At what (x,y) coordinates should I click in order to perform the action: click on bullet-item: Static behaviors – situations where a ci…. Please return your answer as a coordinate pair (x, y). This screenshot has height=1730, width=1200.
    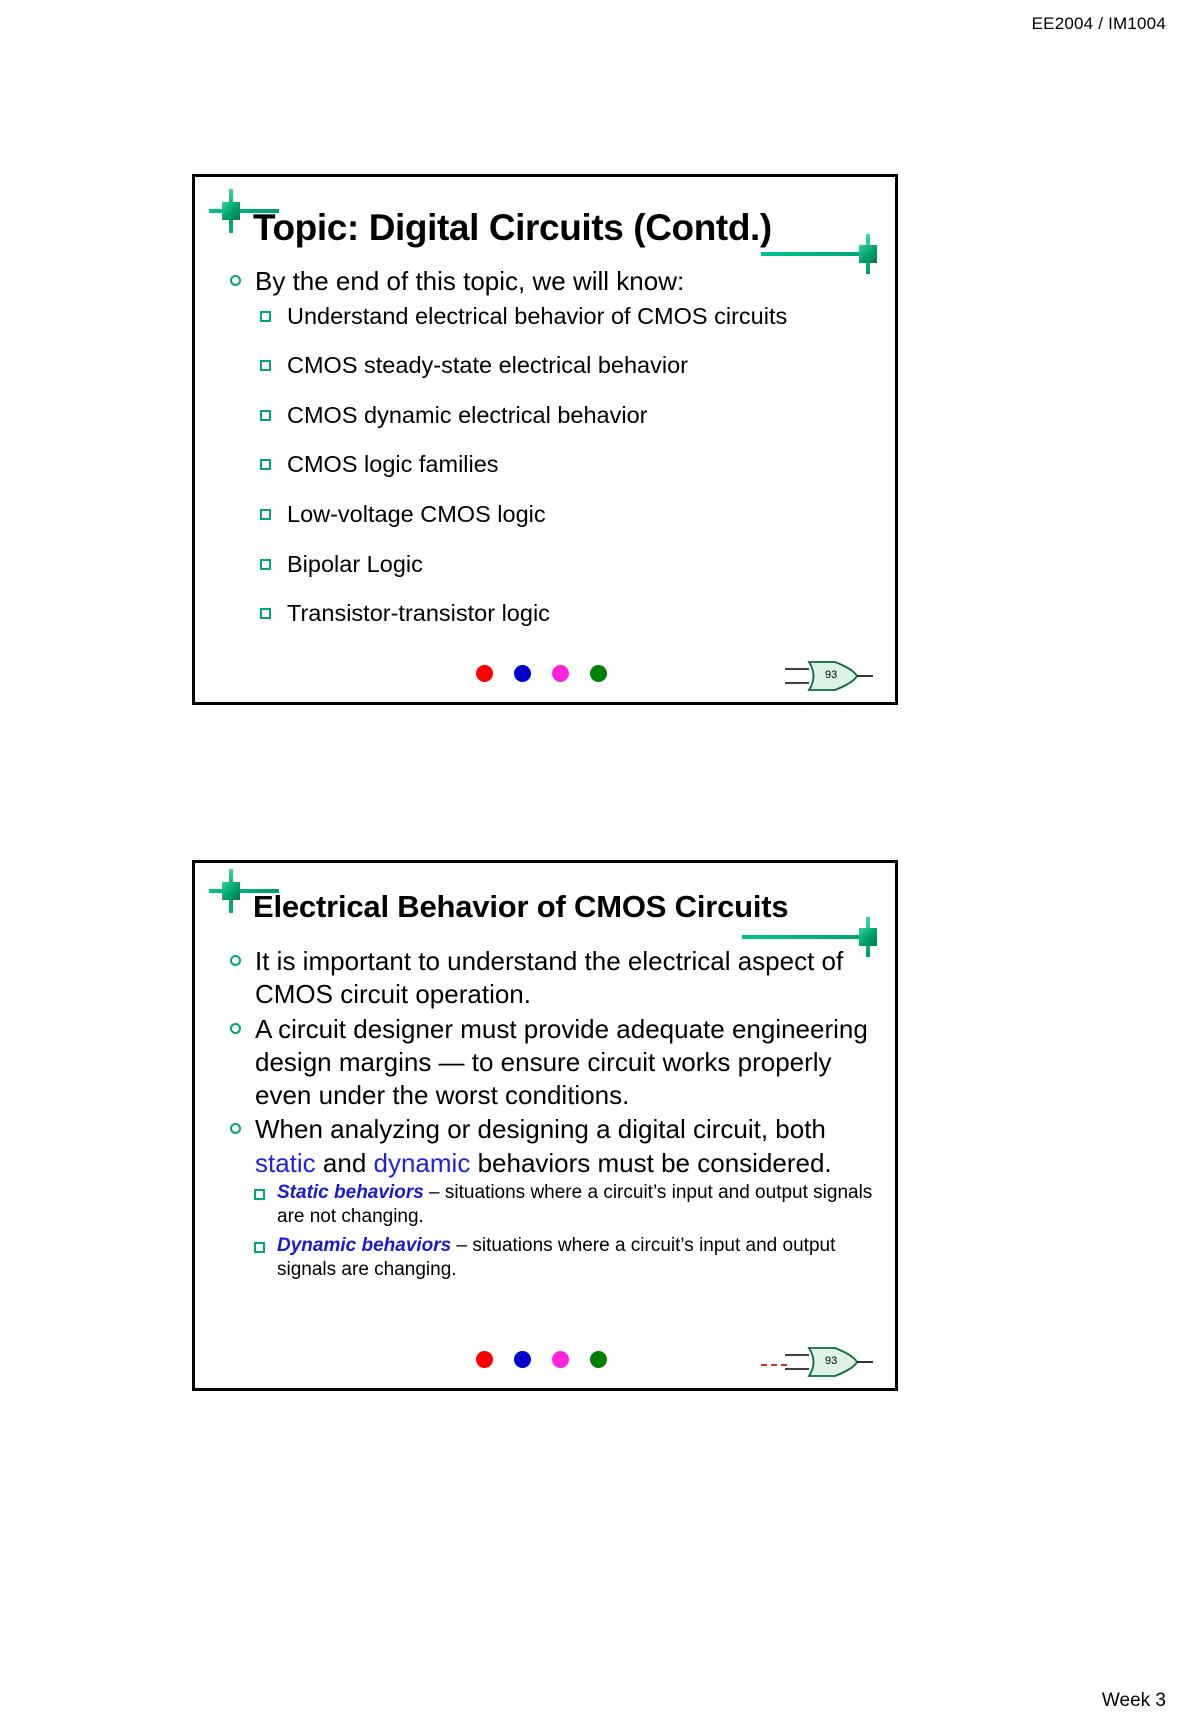
    Looking at the image, I should click on (565, 1205).